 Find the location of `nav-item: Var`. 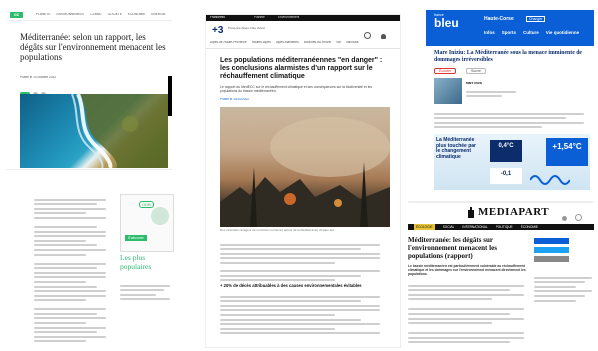

nav-item: Var is located at coordinates (338, 43).